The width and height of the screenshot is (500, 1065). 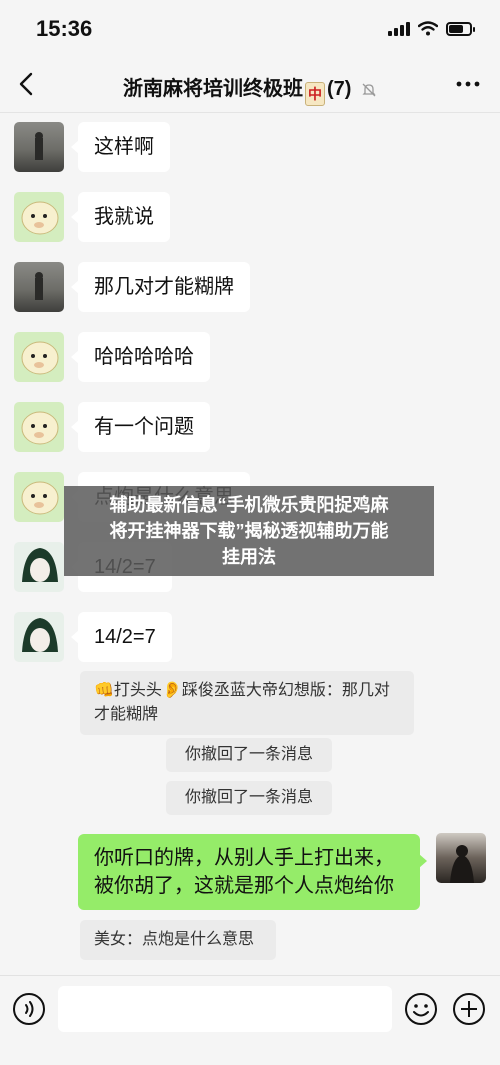 What do you see at coordinates (247, 703) in the screenshot?
I see `quoted-message: 👊打头头👂踩俊丞蓝大帝幻想版：那几对才能糊牌` at bounding box center [247, 703].